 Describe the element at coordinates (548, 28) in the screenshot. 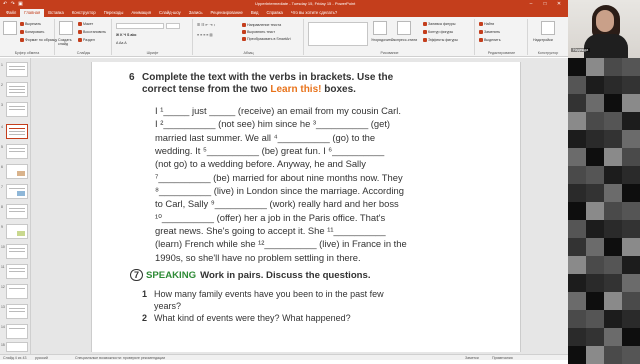

I see `addins-icon` at that location.